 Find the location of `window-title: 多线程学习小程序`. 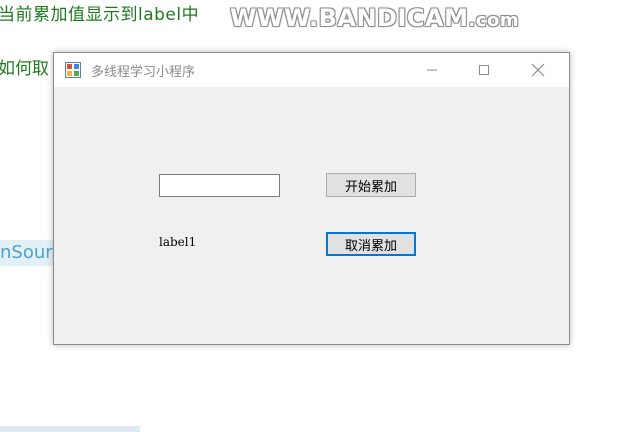

window-title: 多线程学习小程序 is located at coordinates (143, 72).